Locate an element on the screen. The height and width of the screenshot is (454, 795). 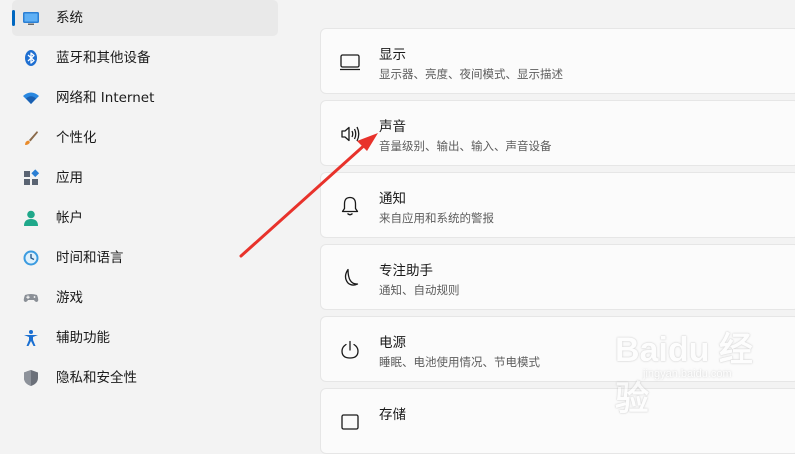
sidebar-item-privacy: 隐私和安全性 is located at coordinates (145, 378).